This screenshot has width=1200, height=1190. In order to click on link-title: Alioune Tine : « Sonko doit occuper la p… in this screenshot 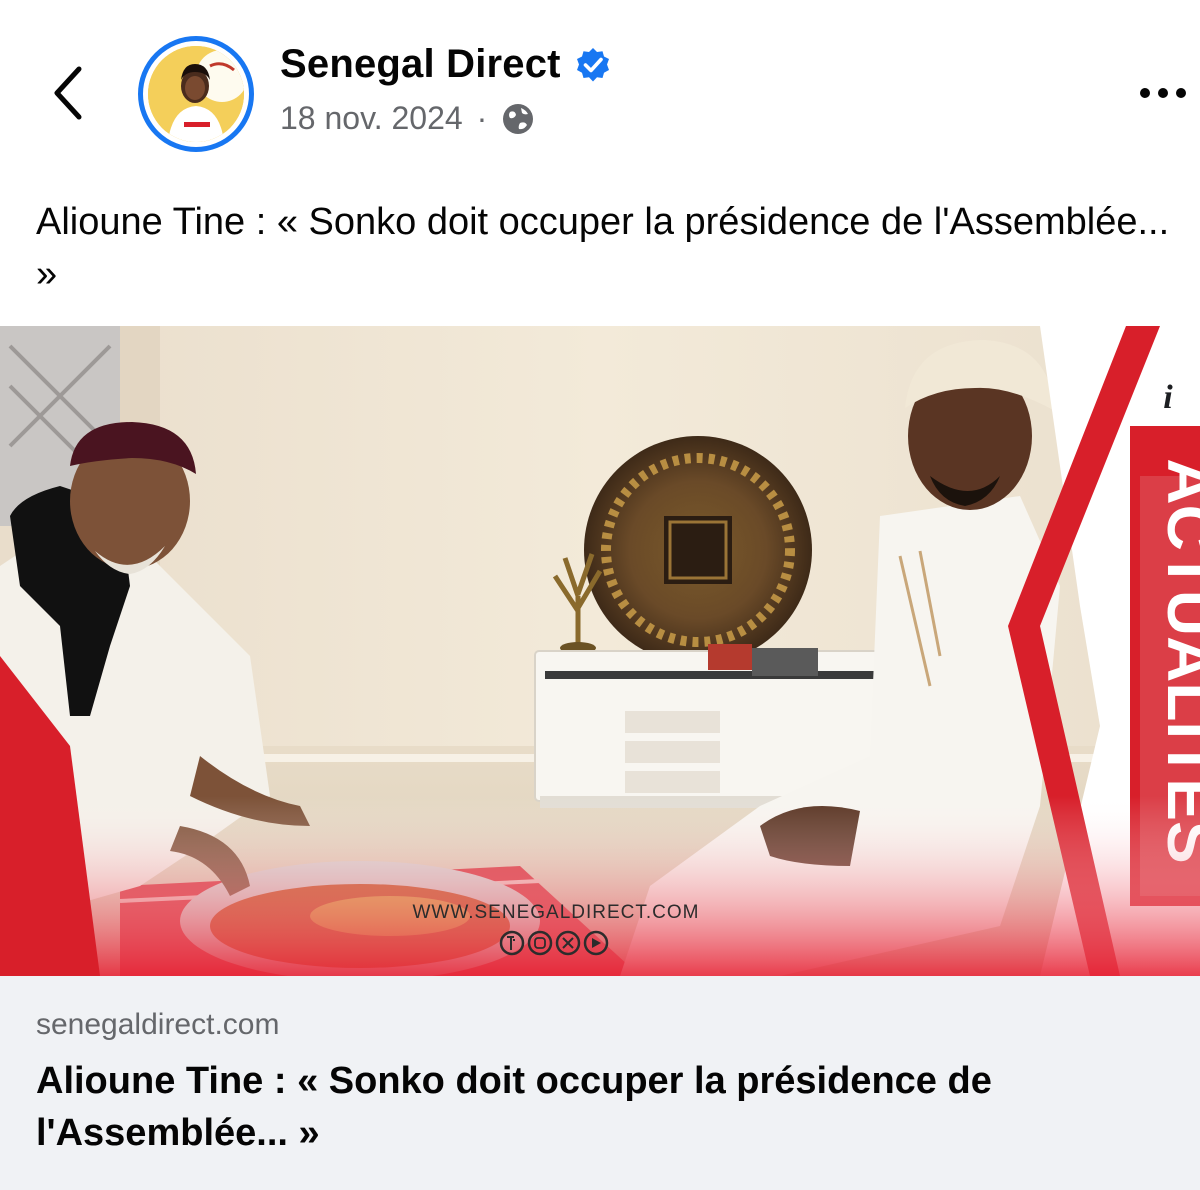, I will do `click(606, 1107)`.